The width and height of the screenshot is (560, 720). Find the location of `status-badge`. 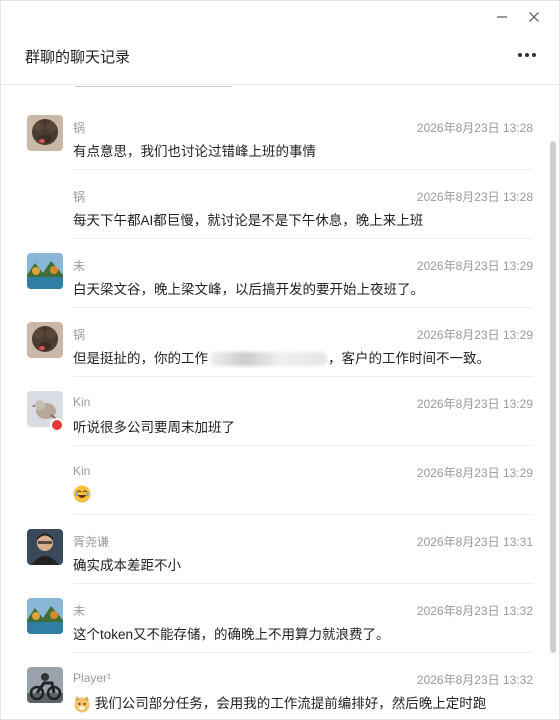

status-badge is located at coordinates (57, 425).